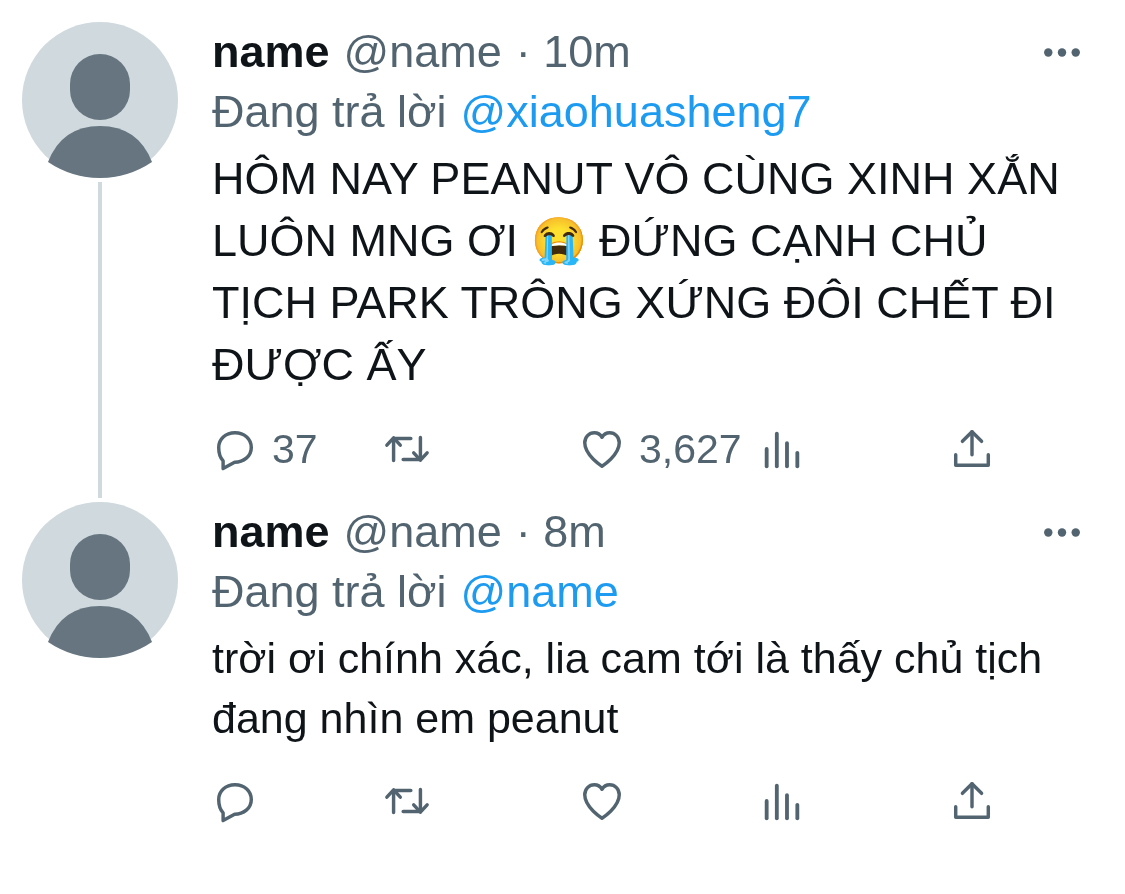  I want to click on tweet-time: · 8m, so click(560, 532).